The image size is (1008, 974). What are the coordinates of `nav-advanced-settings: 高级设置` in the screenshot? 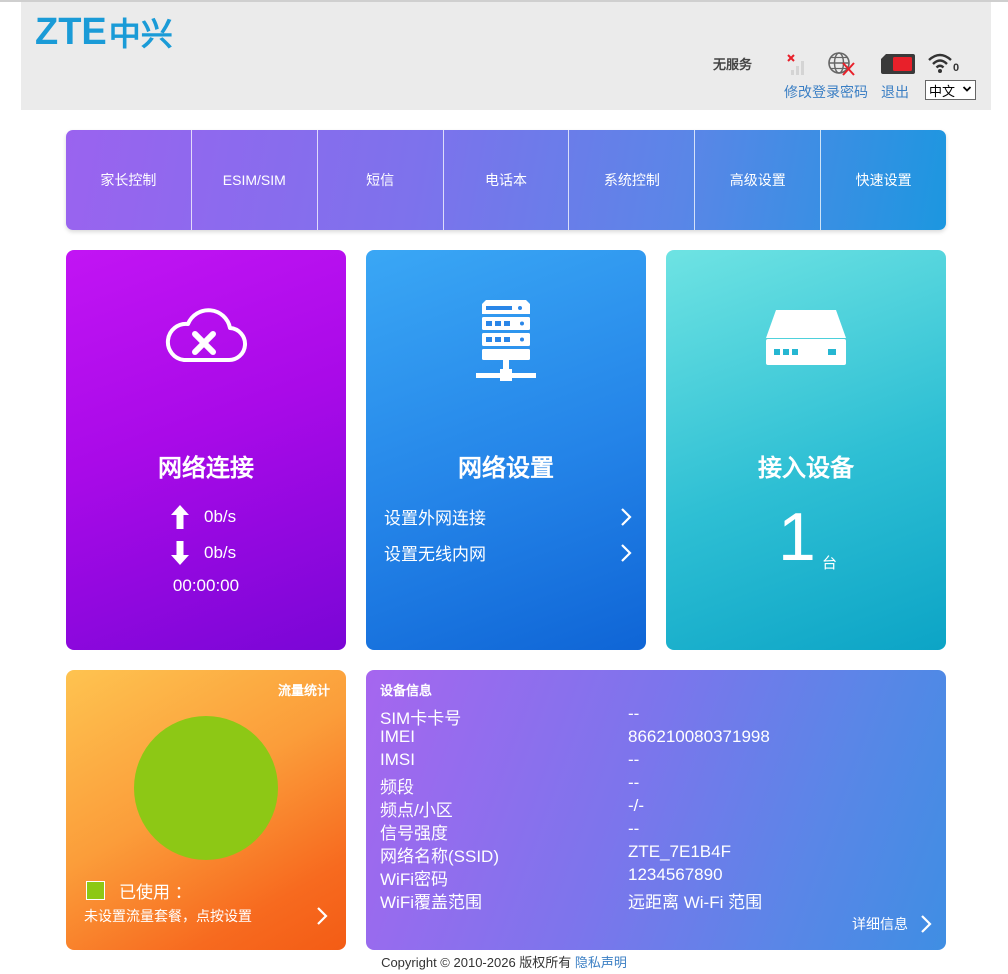 It's located at (758, 180).